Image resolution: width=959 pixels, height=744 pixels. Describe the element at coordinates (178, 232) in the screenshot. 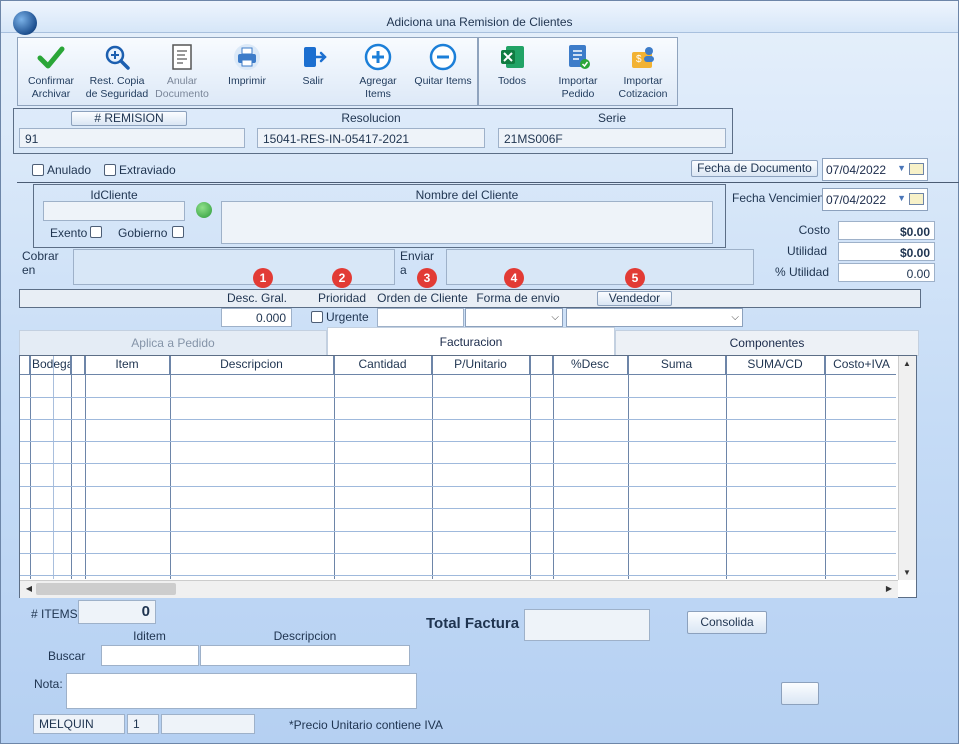

I see `gobierno-checkbox` at that location.